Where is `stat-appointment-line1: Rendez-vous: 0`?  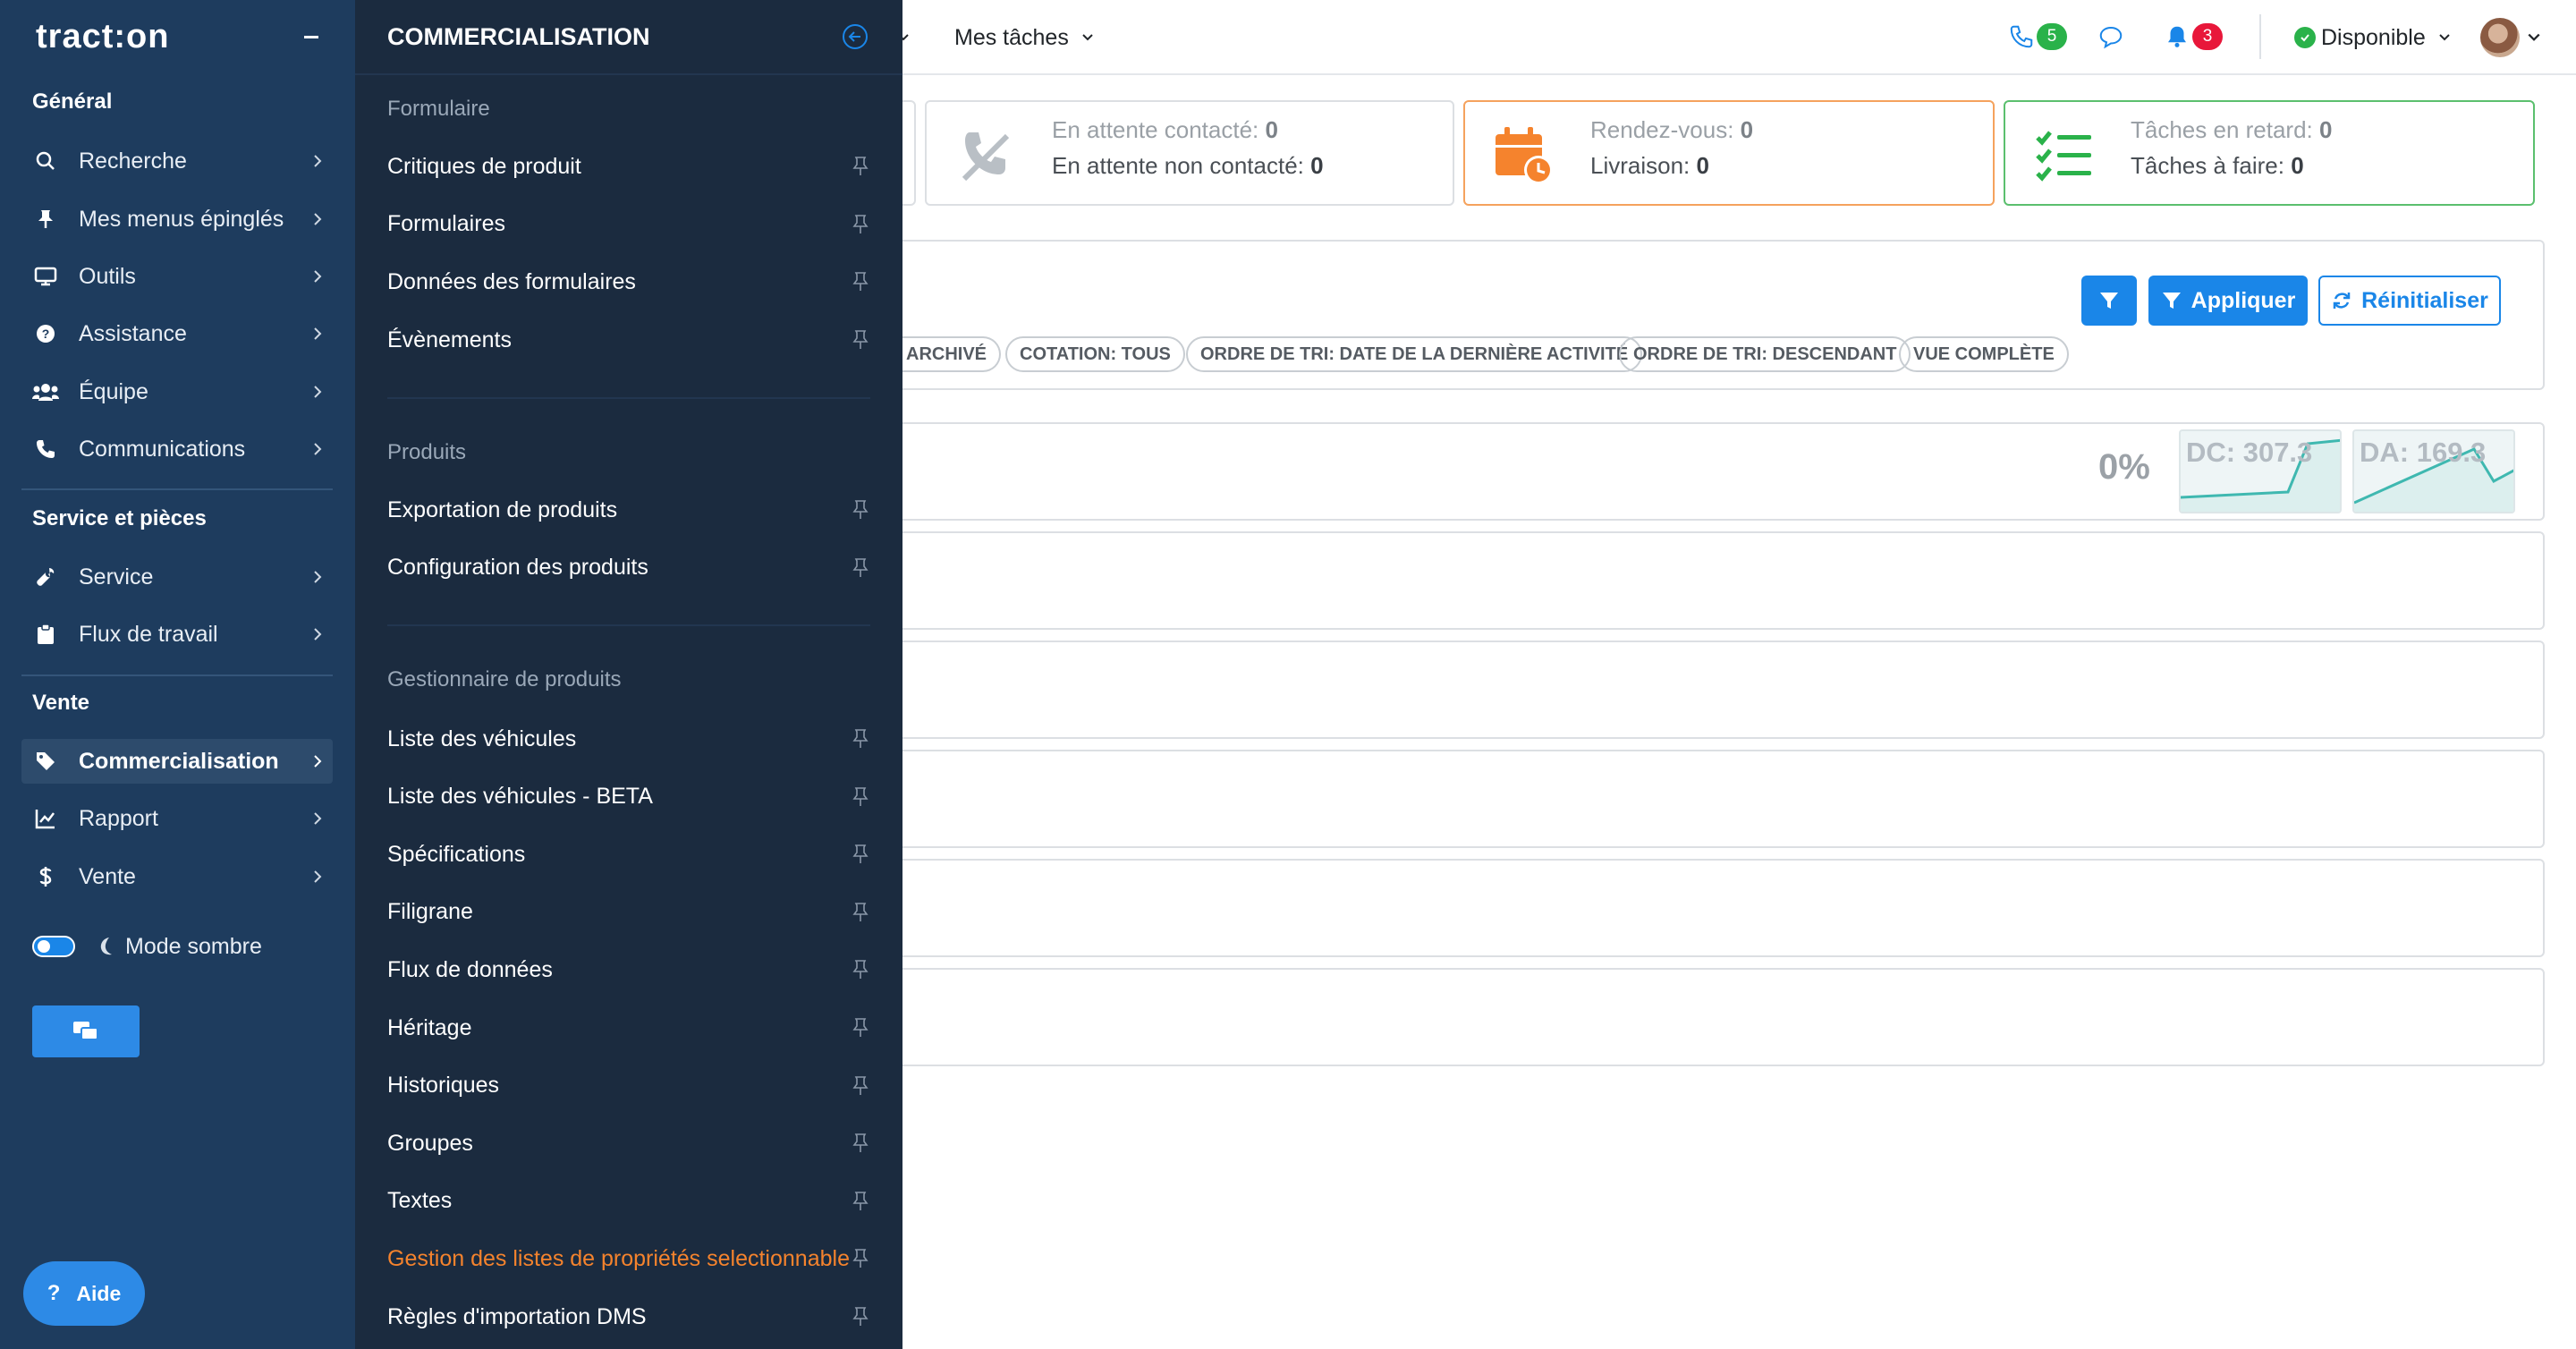
stat-appointment-line1: Rendez-vous: 0 is located at coordinates (1672, 129).